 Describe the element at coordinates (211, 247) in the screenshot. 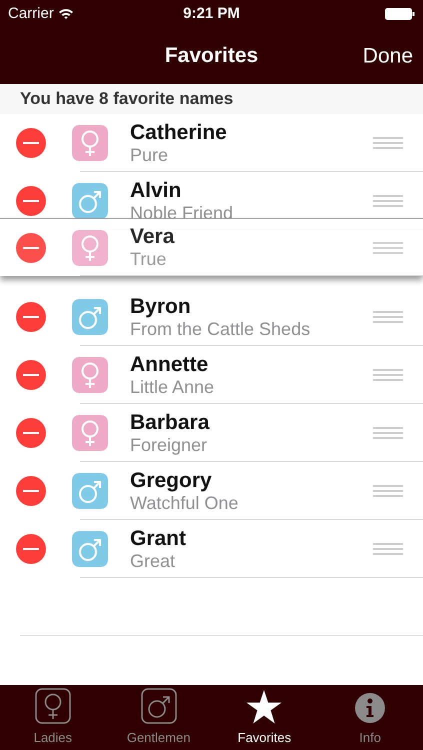

I see `dragged-row: Vera True` at that location.